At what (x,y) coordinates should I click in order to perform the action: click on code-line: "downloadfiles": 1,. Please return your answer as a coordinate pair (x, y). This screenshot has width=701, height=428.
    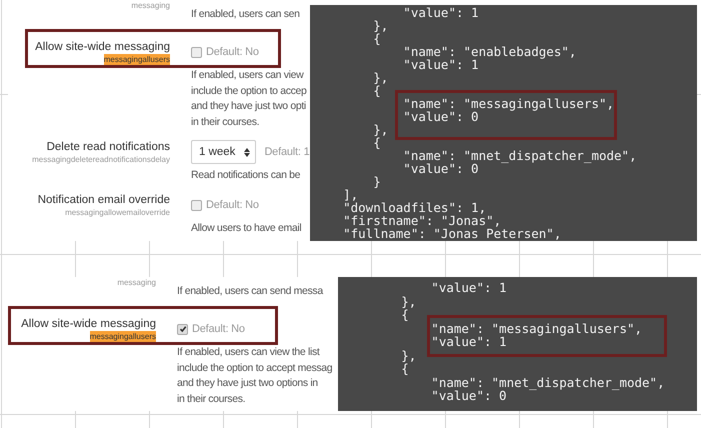
    Looking at the image, I should click on (414, 207).